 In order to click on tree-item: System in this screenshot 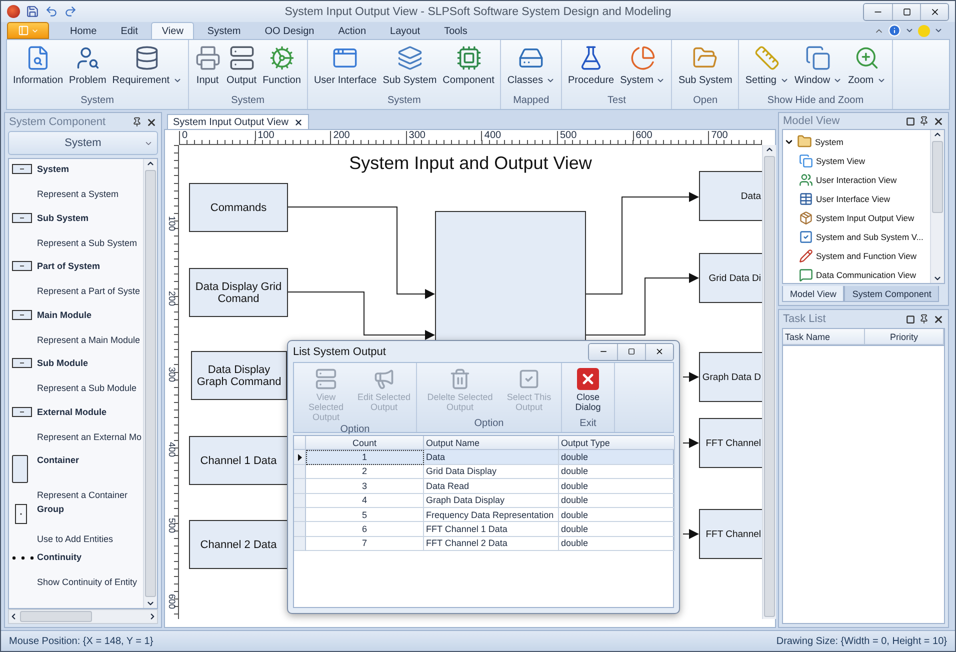, I will do `click(856, 141)`.